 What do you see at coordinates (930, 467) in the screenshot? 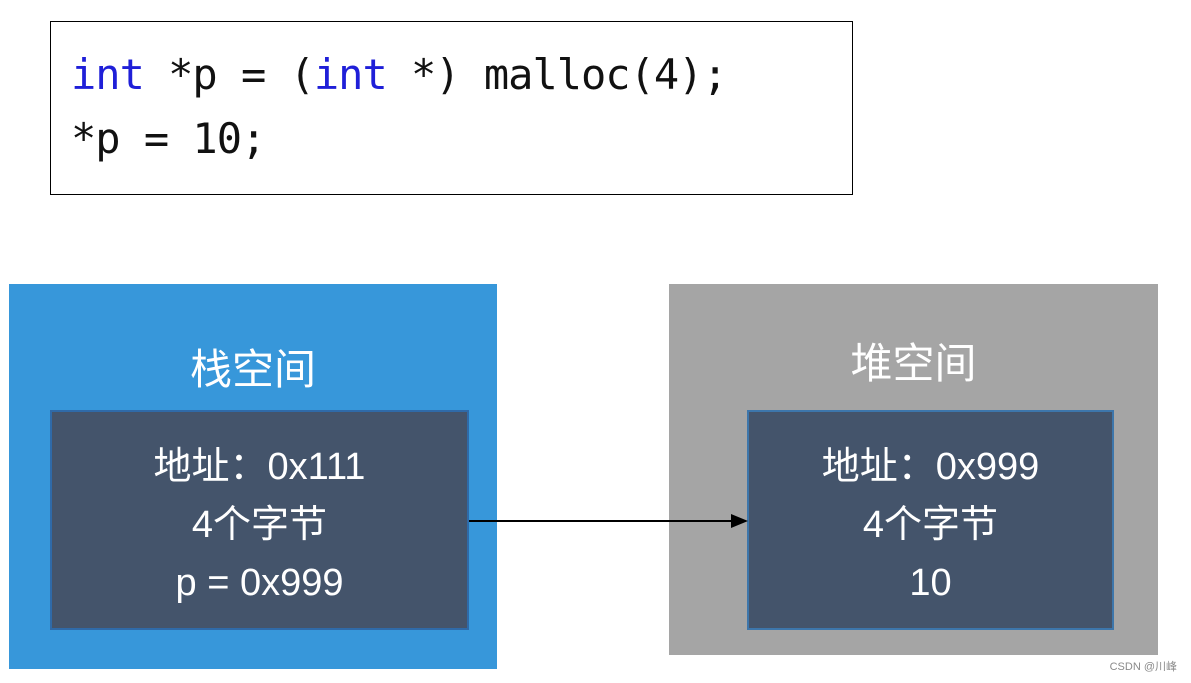
I see `heap-cell-address: 地址：0x999` at bounding box center [930, 467].